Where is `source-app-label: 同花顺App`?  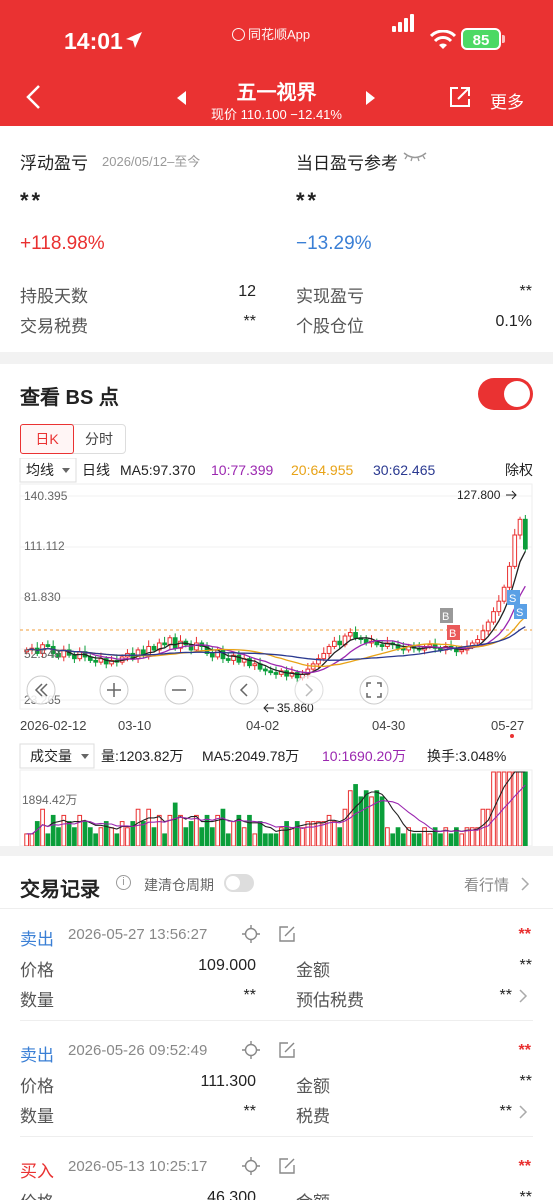 source-app-label: 同花顺App is located at coordinates (271, 33).